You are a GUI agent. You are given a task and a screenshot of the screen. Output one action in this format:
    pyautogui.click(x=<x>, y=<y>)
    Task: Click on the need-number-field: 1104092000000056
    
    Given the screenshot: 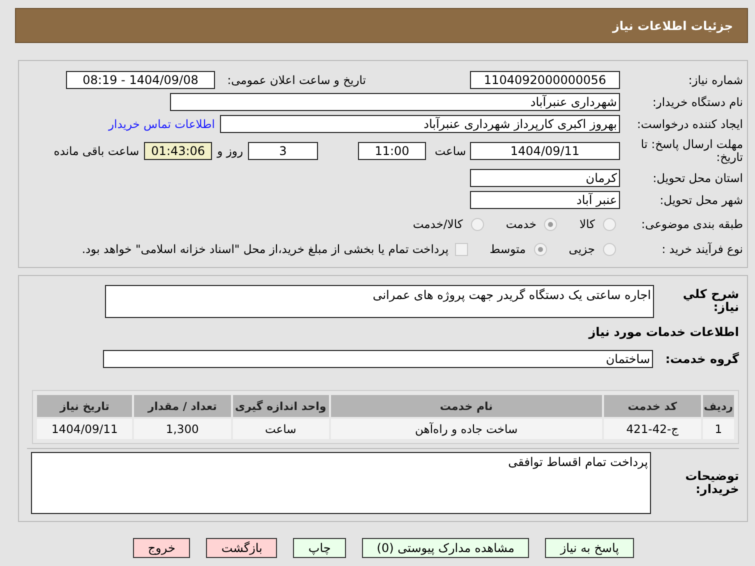 What is the action you would take?
    pyautogui.click(x=545, y=80)
    